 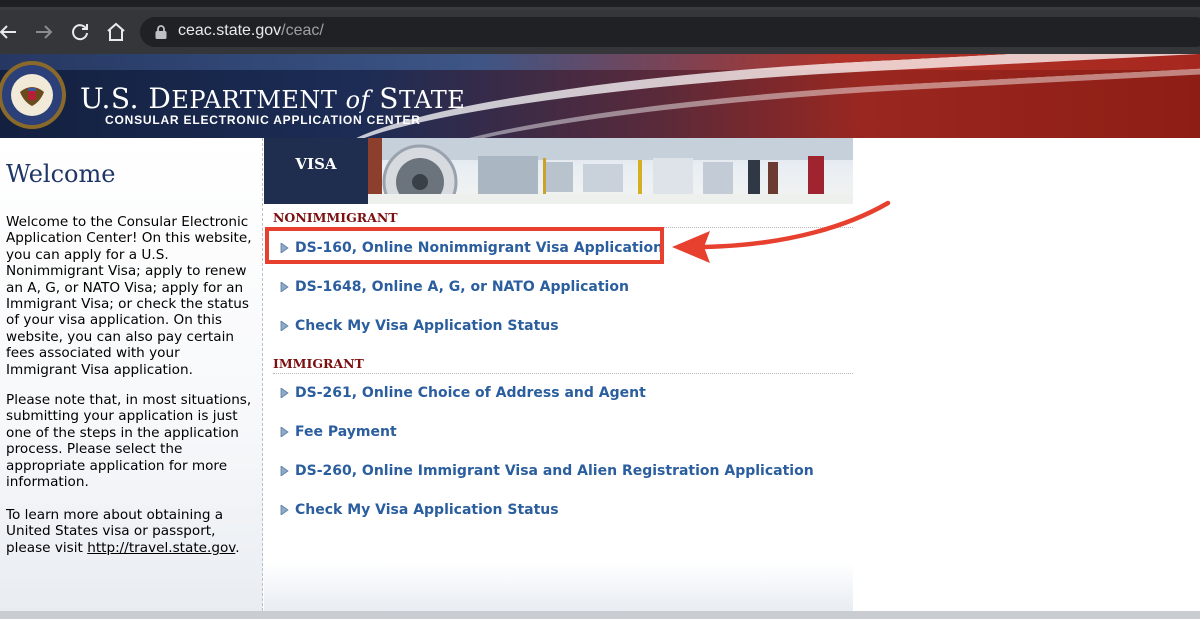 I want to click on nonimmigrant-status-link: Check My Visa Application Status, so click(x=419, y=326).